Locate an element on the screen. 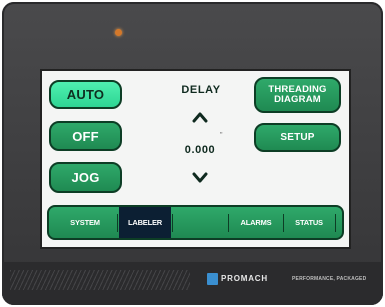  brand-logo-text: PROMACH is located at coordinates (244, 278).